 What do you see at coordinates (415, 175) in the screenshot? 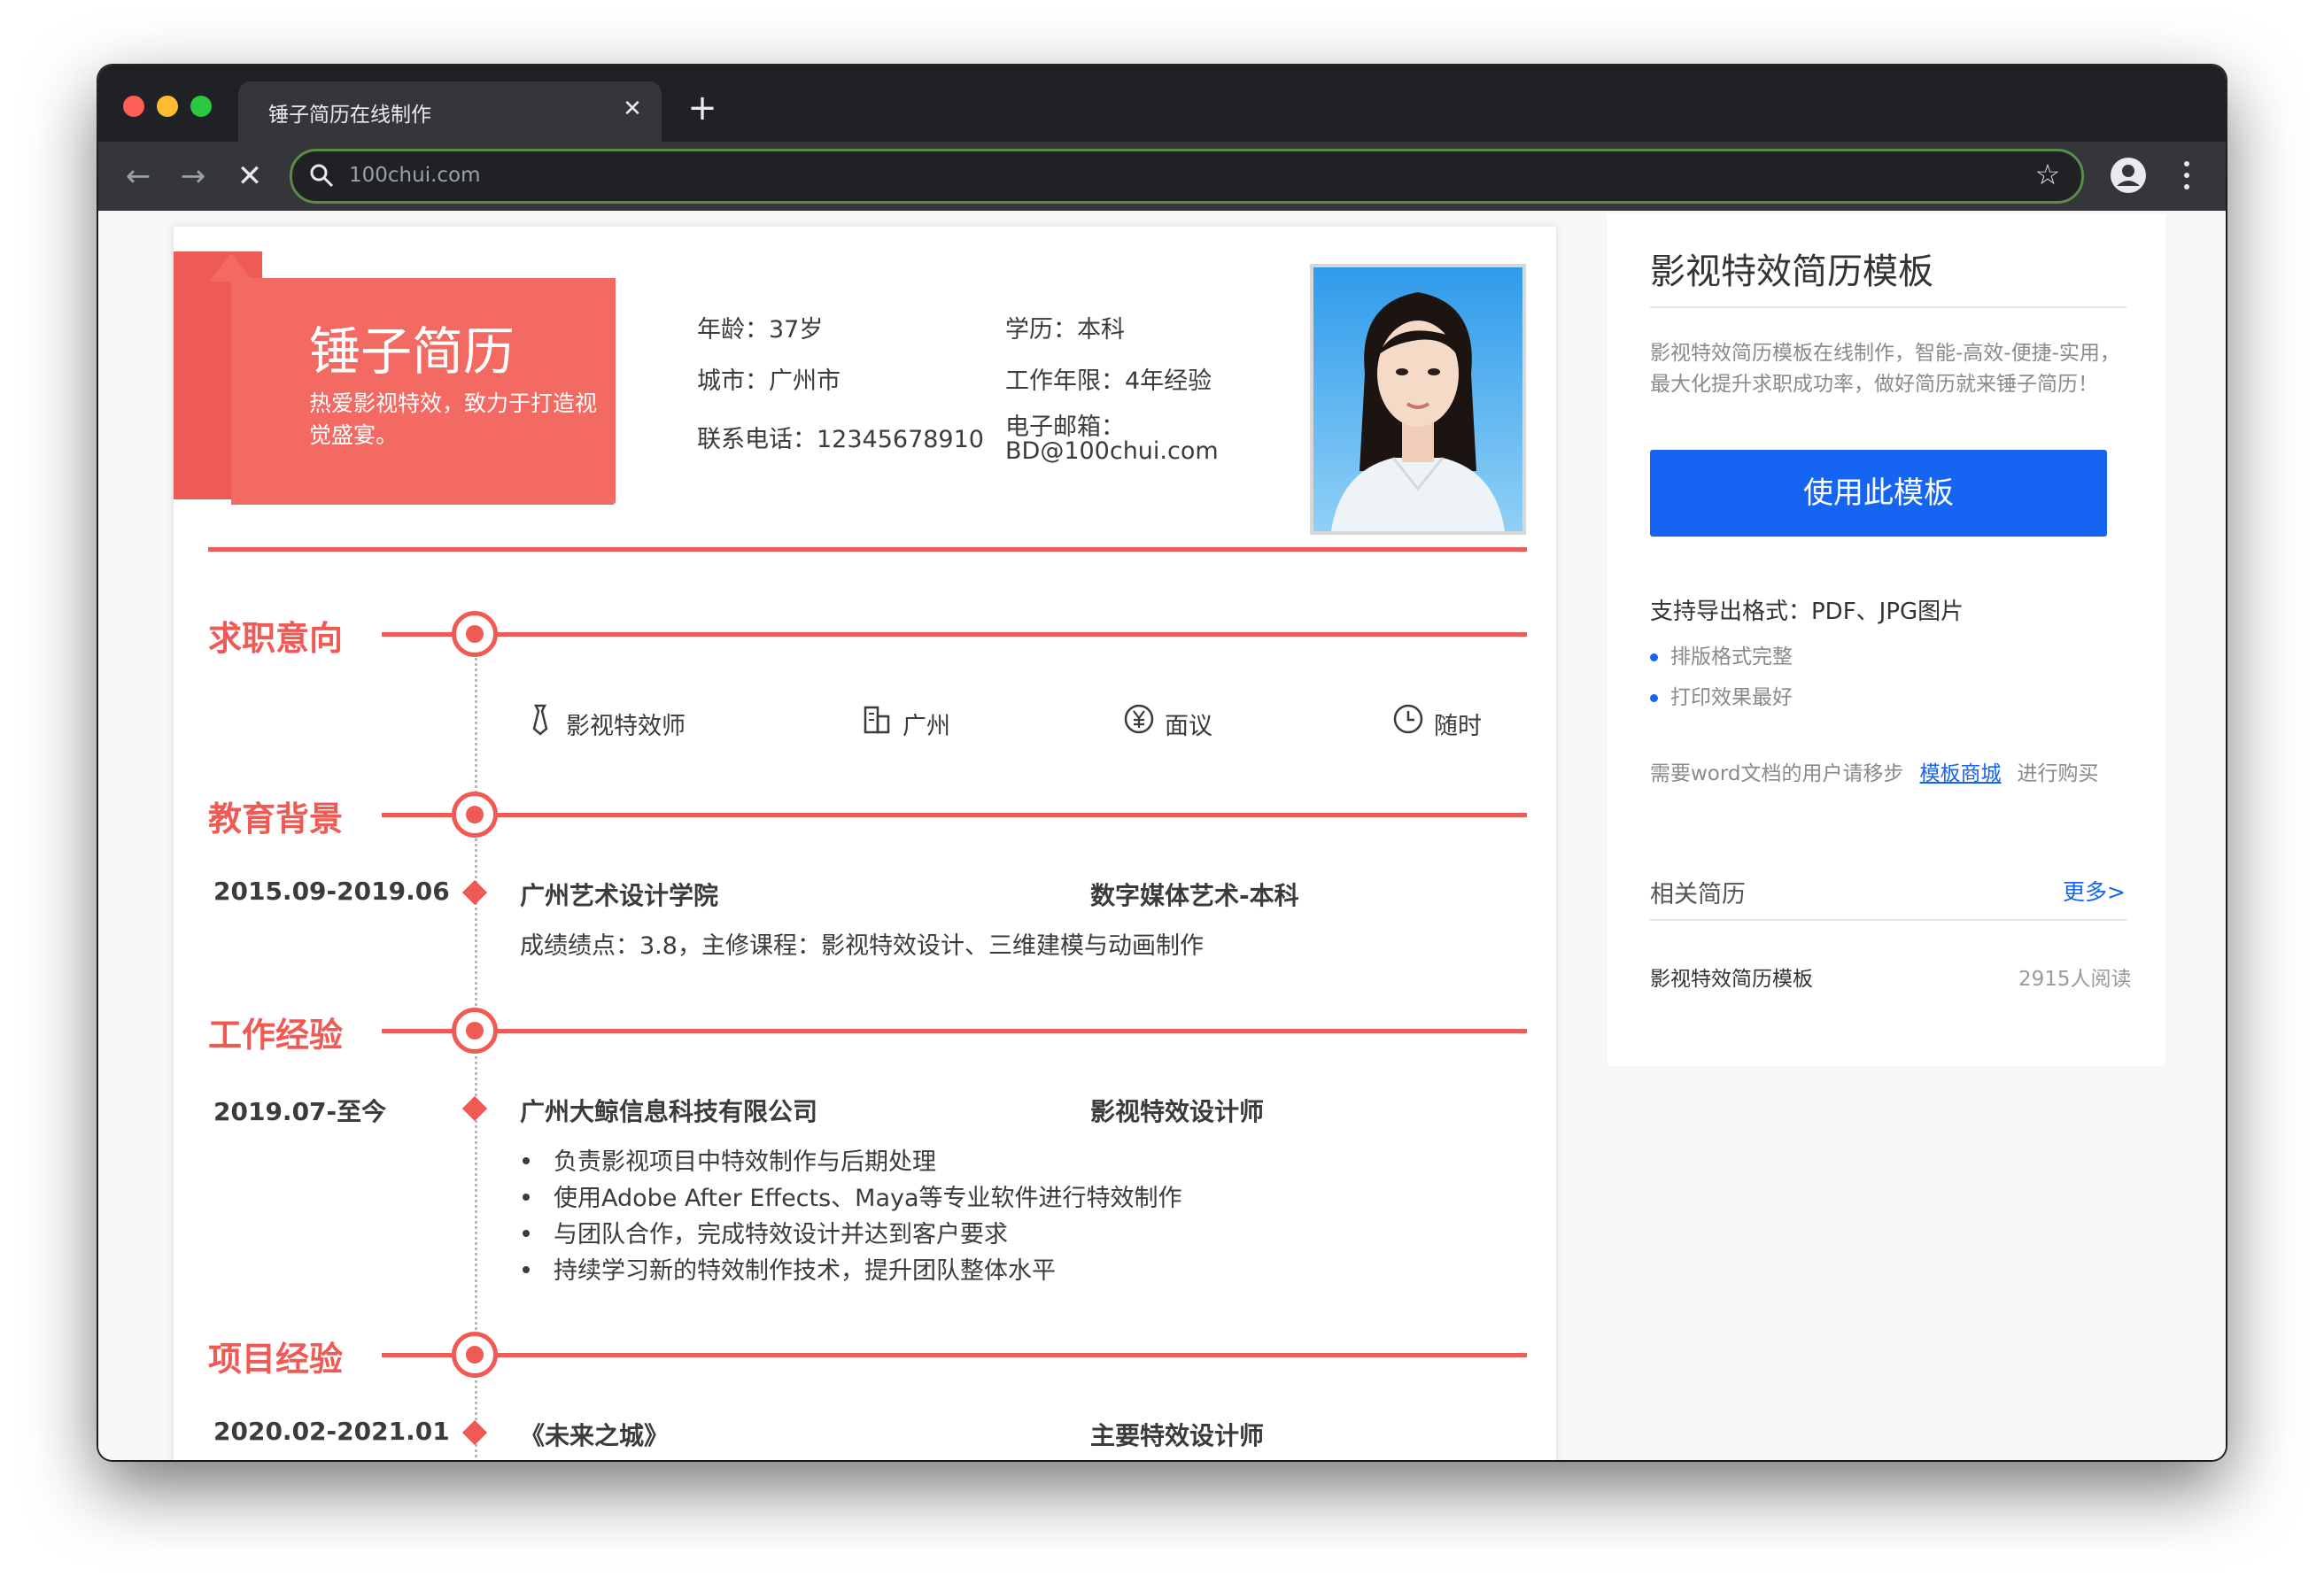
I see `url-text: 100chui.com` at bounding box center [415, 175].